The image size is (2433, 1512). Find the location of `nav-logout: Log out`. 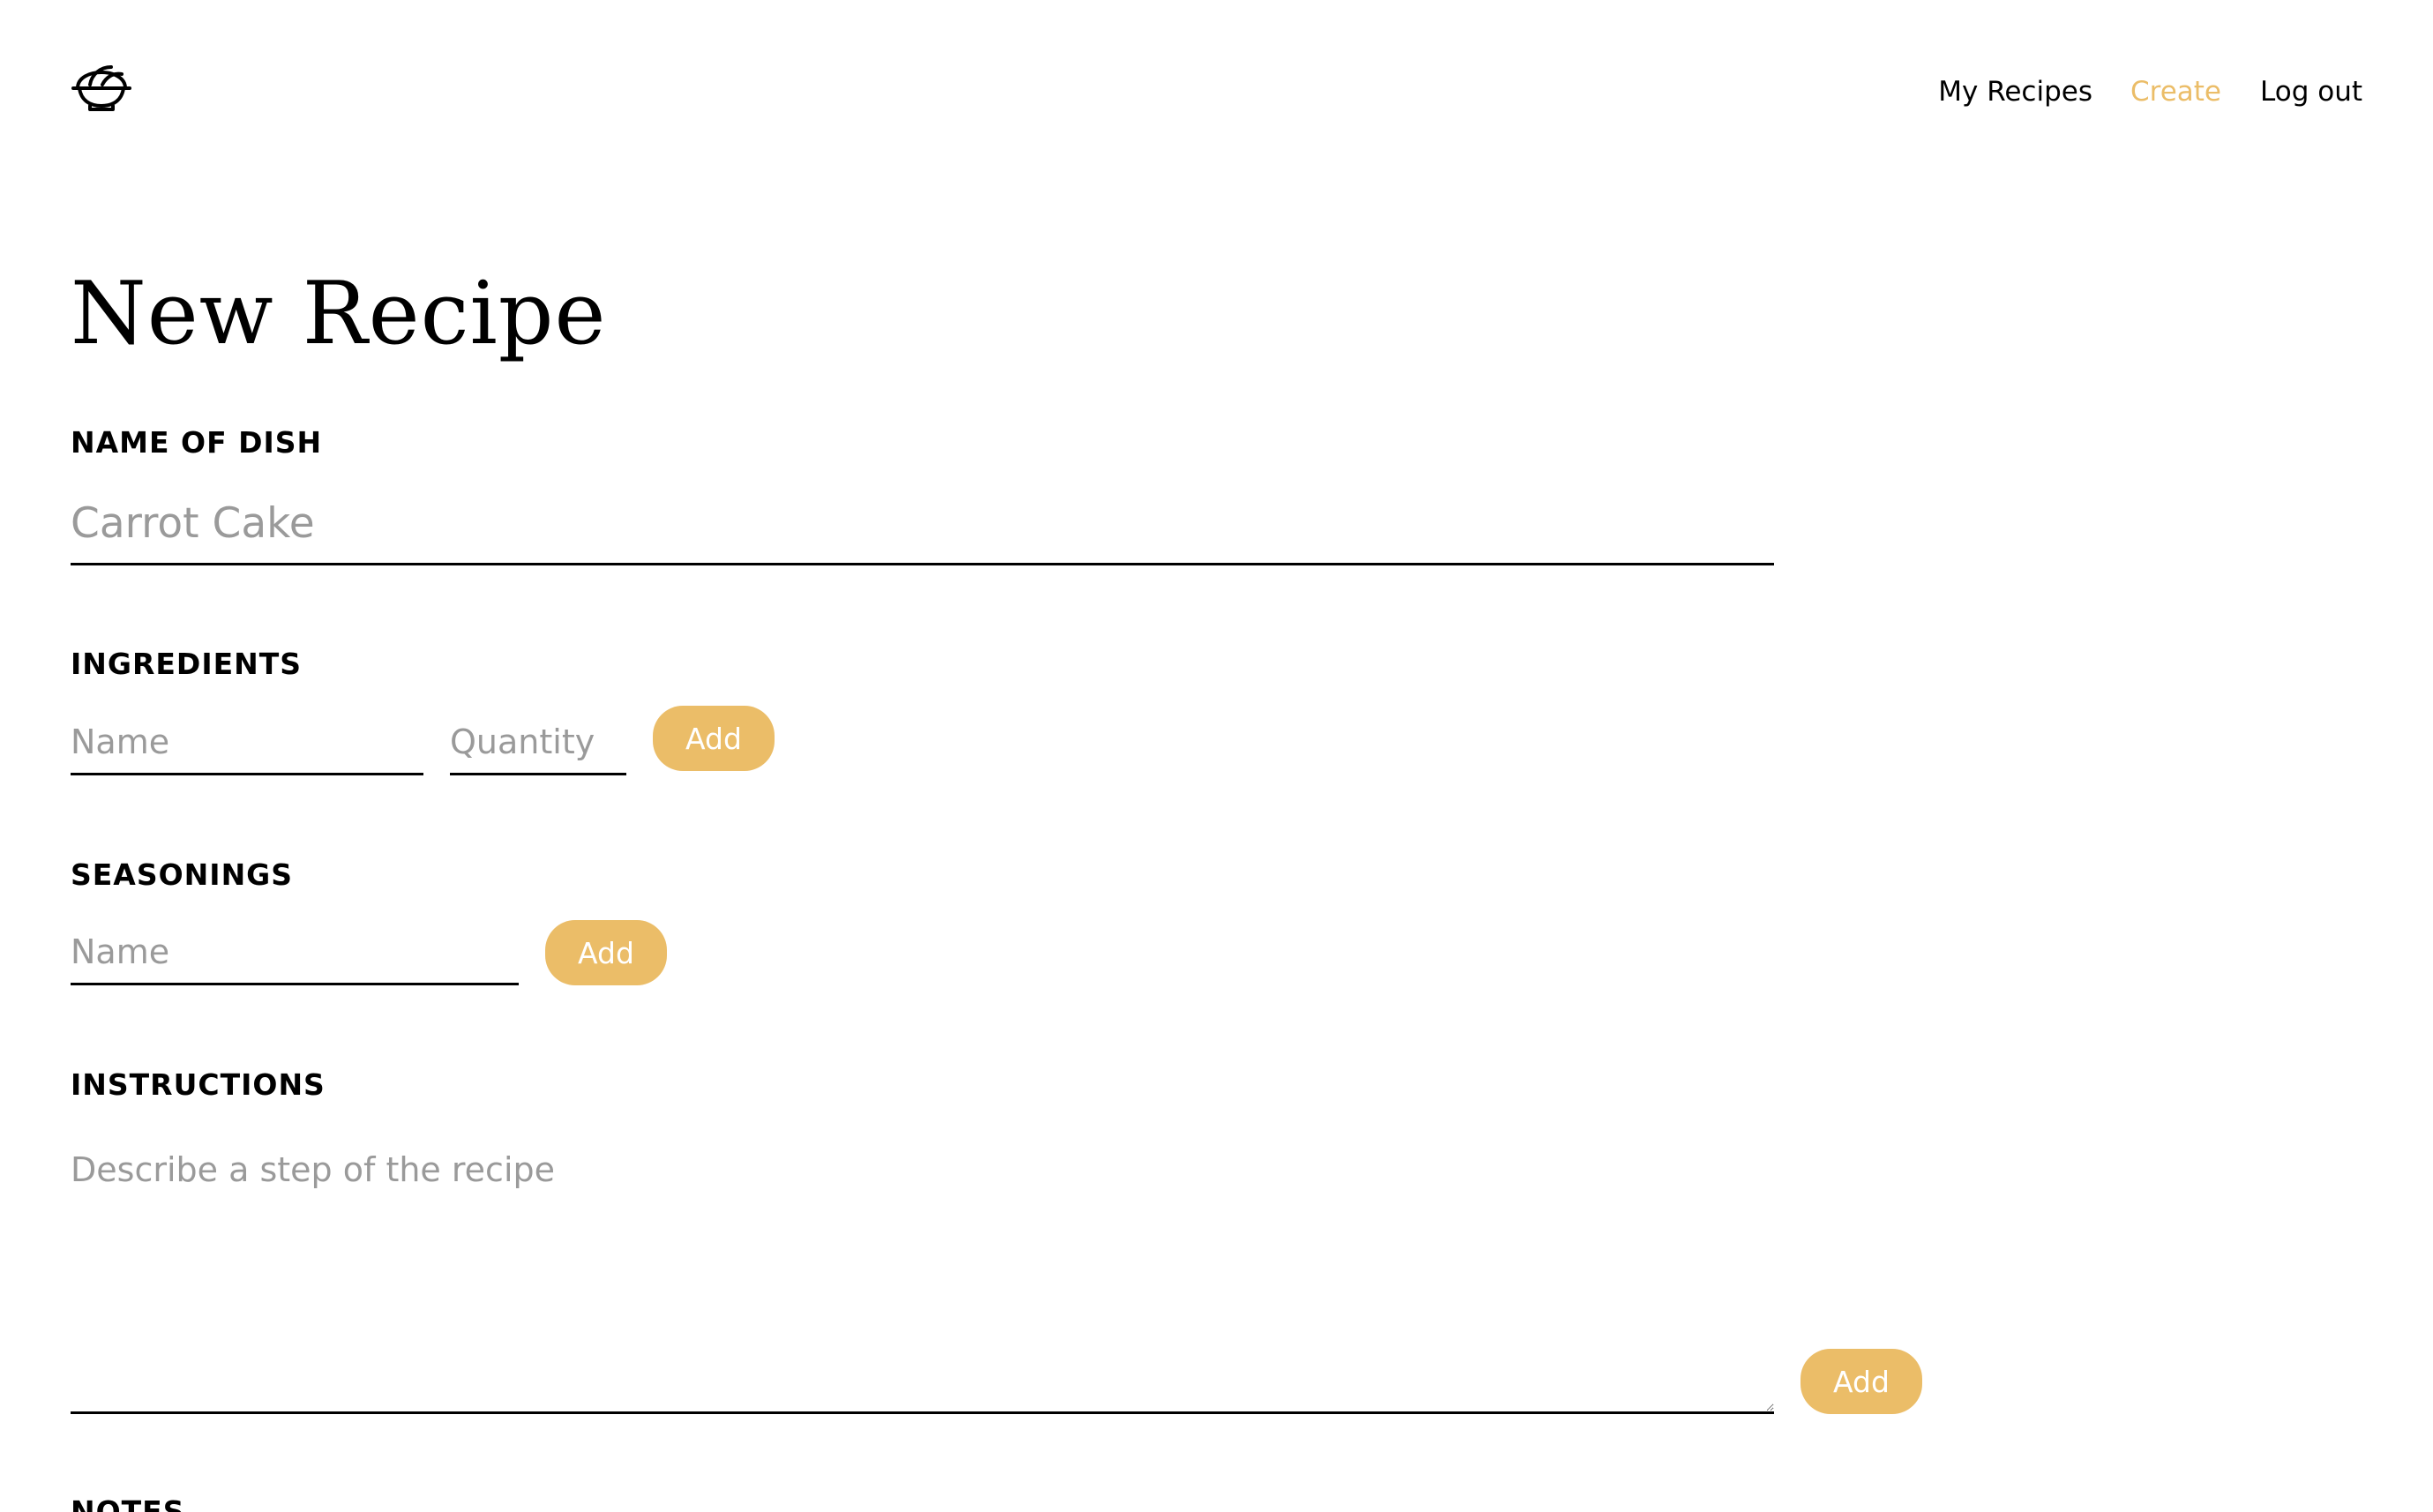

nav-logout: Log out is located at coordinates (2311, 92).